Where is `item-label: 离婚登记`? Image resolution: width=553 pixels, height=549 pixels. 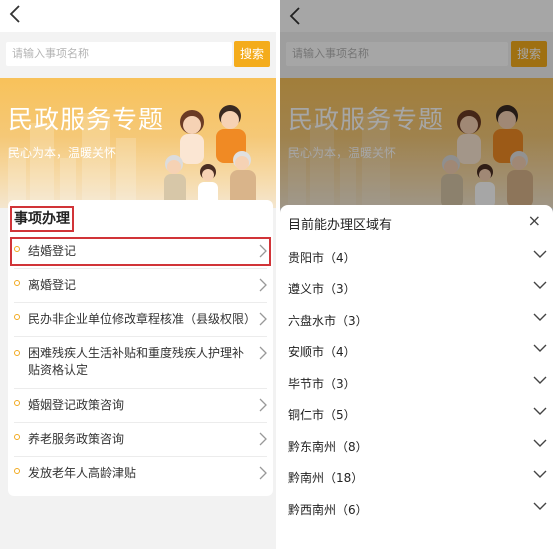 item-label: 离婚登记 is located at coordinates (52, 285).